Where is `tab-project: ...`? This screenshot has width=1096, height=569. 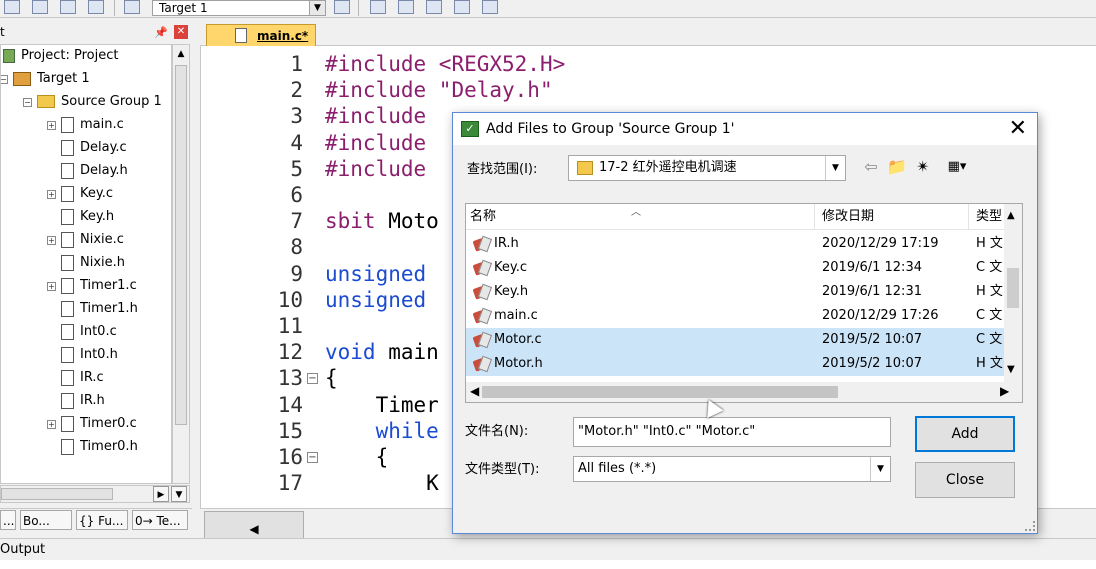
tab-project: ... is located at coordinates (8, 520).